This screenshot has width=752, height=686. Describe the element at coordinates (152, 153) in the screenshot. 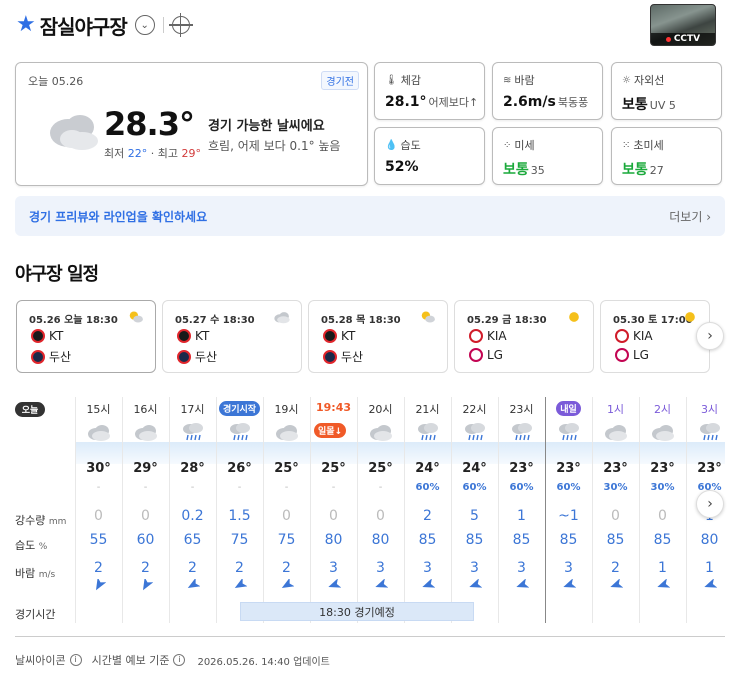

I see `min-max-temperature: 최저 22° · 최고 29°` at that location.